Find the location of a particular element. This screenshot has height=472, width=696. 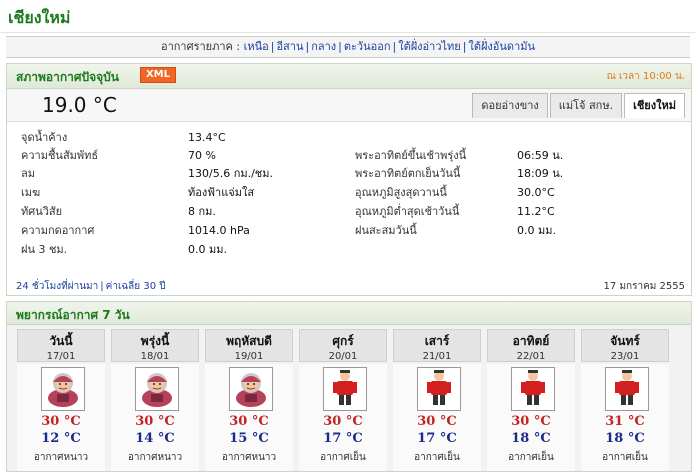

rain-today-label: ฝนสะสมวันนี้ is located at coordinates (386, 230).